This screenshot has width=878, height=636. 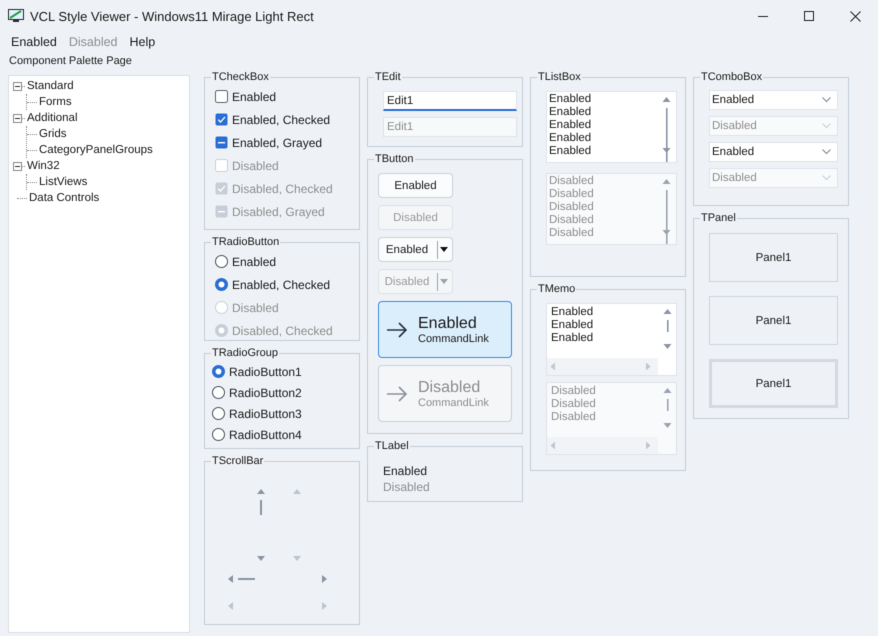 I want to click on label-text: Disabled, so click(x=407, y=487).